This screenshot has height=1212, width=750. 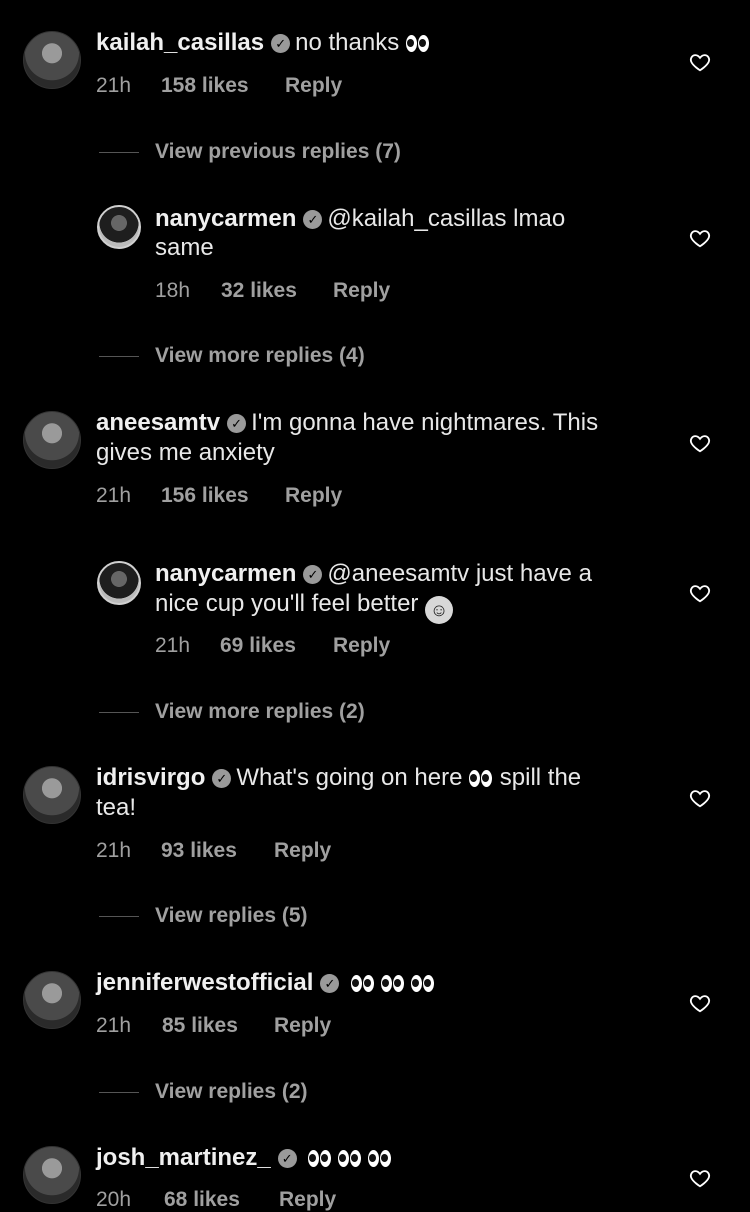 What do you see at coordinates (299, 152) in the screenshot?
I see `view-replies-button: View previous replies (7)` at bounding box center [299, 152].